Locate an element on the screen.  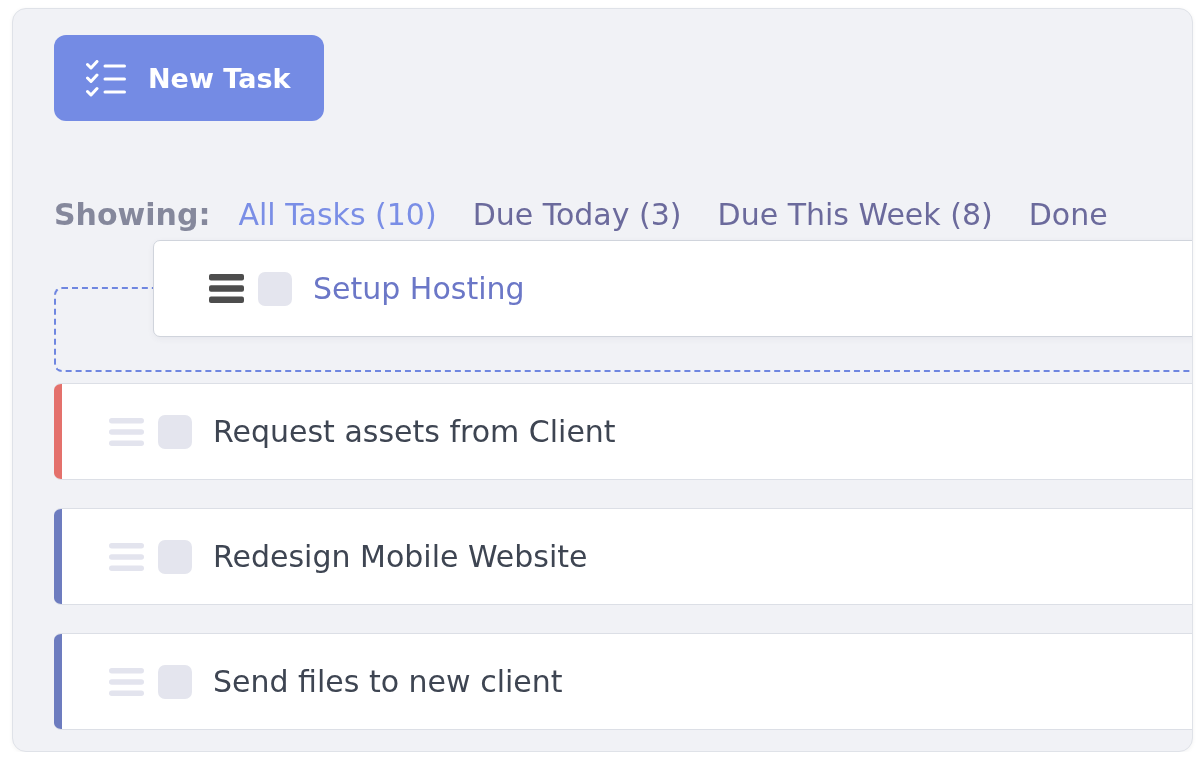
new-task-button: New Task is located at coordinates (189, 78).